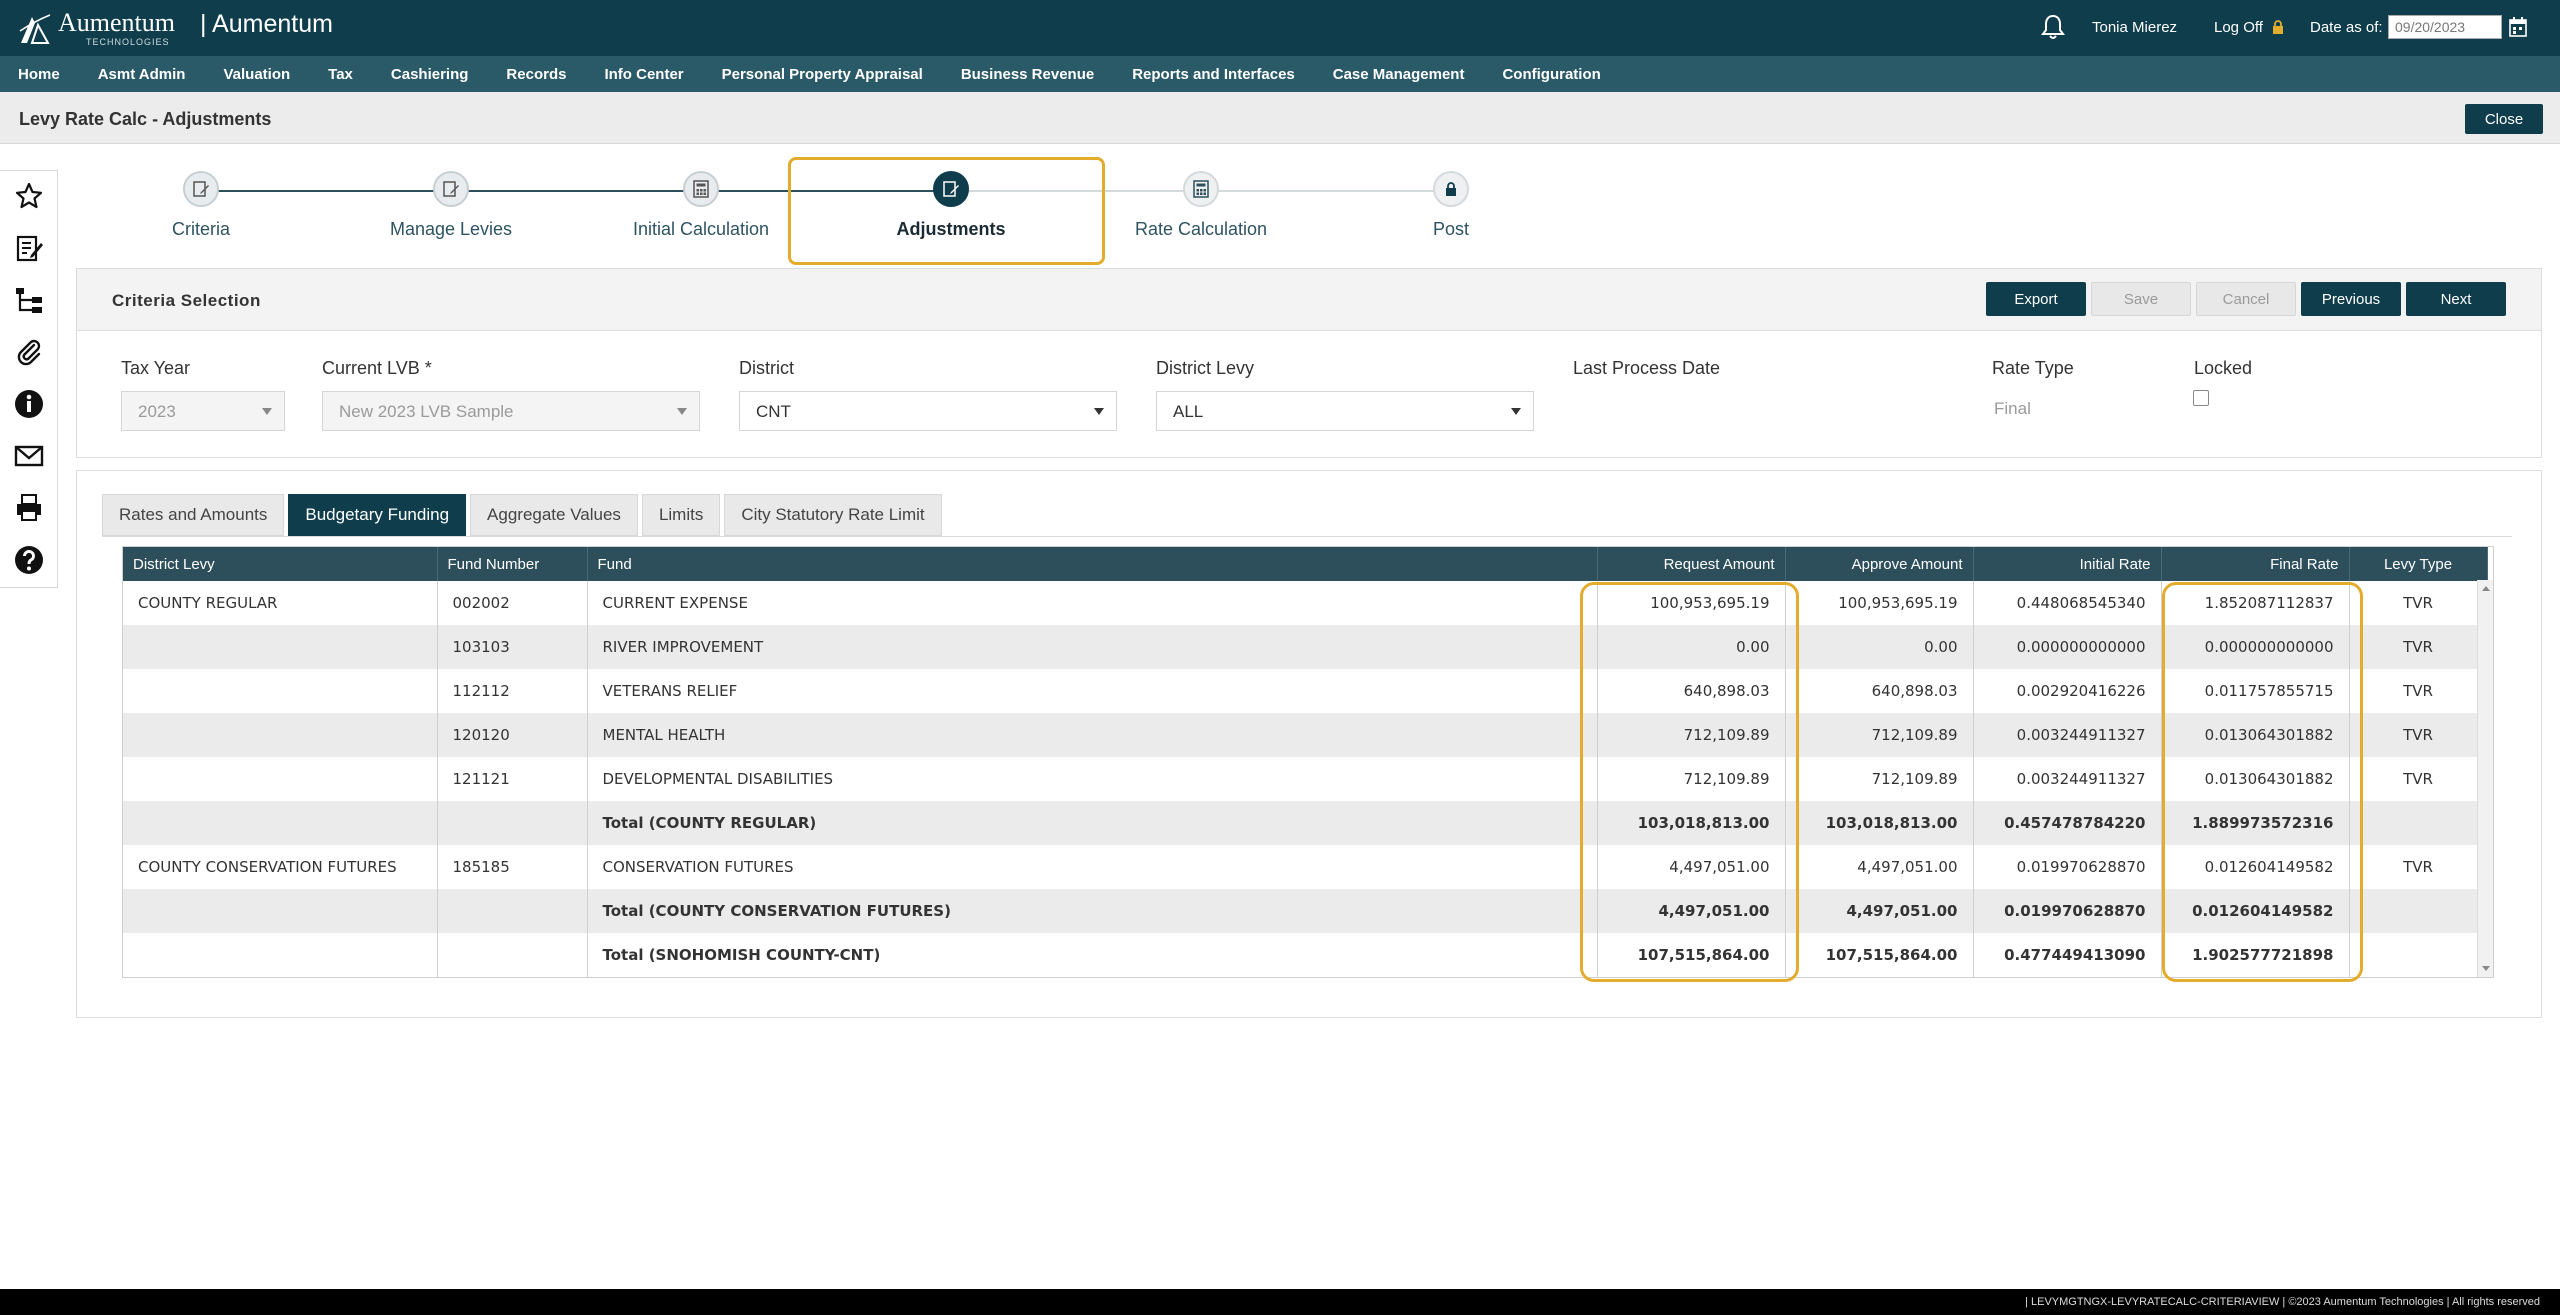 The image size is (2560, 1315). Describe the element at coordinates (2201, 398) in the screenshot. I see `locked-checkbox` at that location.